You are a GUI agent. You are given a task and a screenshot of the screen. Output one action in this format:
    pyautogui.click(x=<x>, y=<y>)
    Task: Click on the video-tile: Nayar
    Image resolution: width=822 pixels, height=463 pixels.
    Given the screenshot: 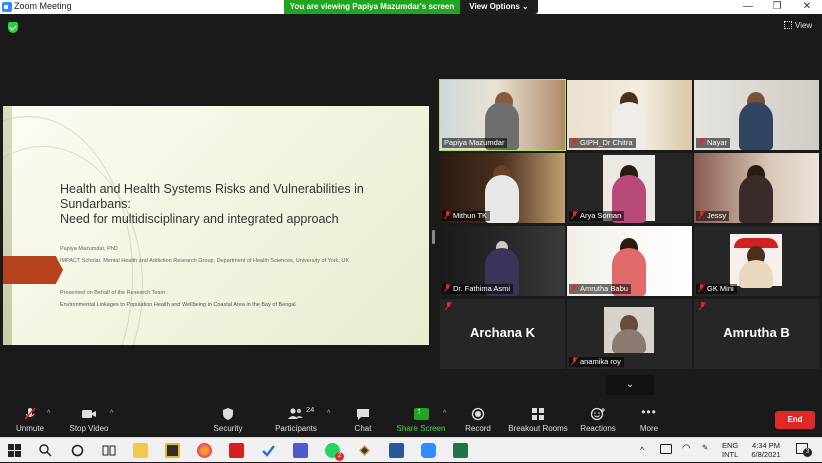 What is the action you would take?
    pyautogui.click(x=756, y=115)
    